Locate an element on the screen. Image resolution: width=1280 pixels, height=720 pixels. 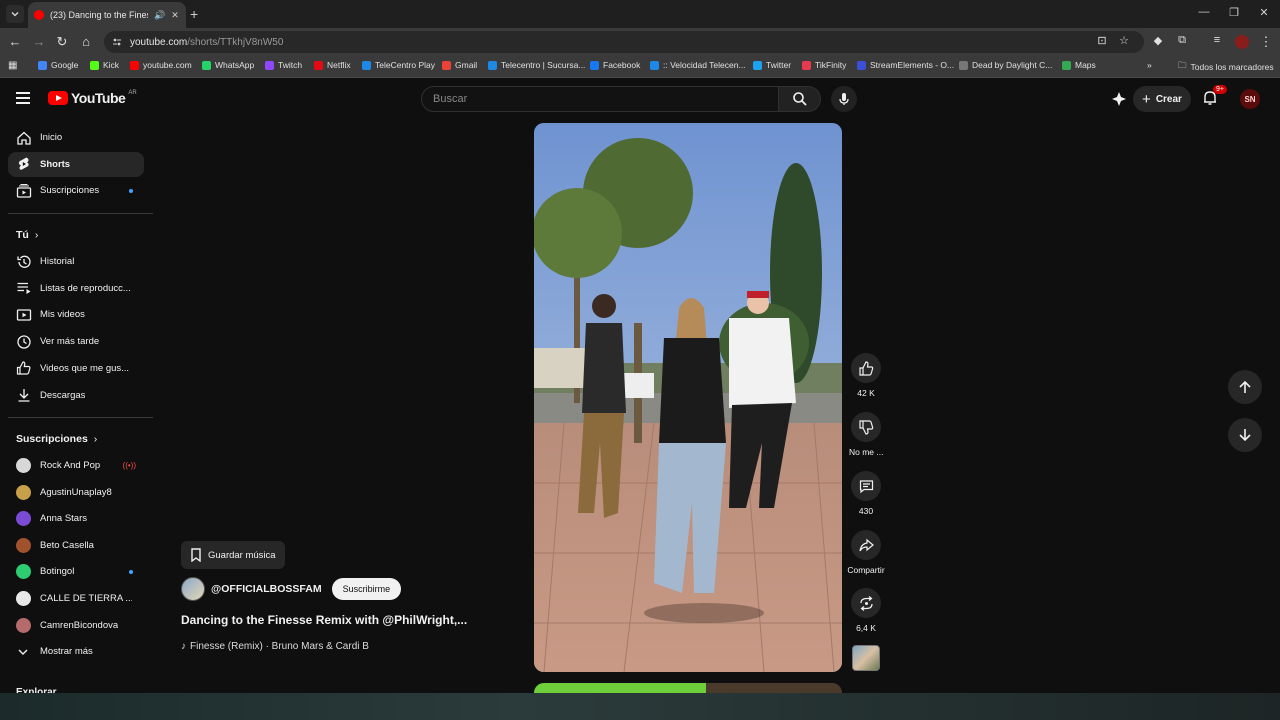
sidebar-item-history: Historial is located at coordinates (76, 261).